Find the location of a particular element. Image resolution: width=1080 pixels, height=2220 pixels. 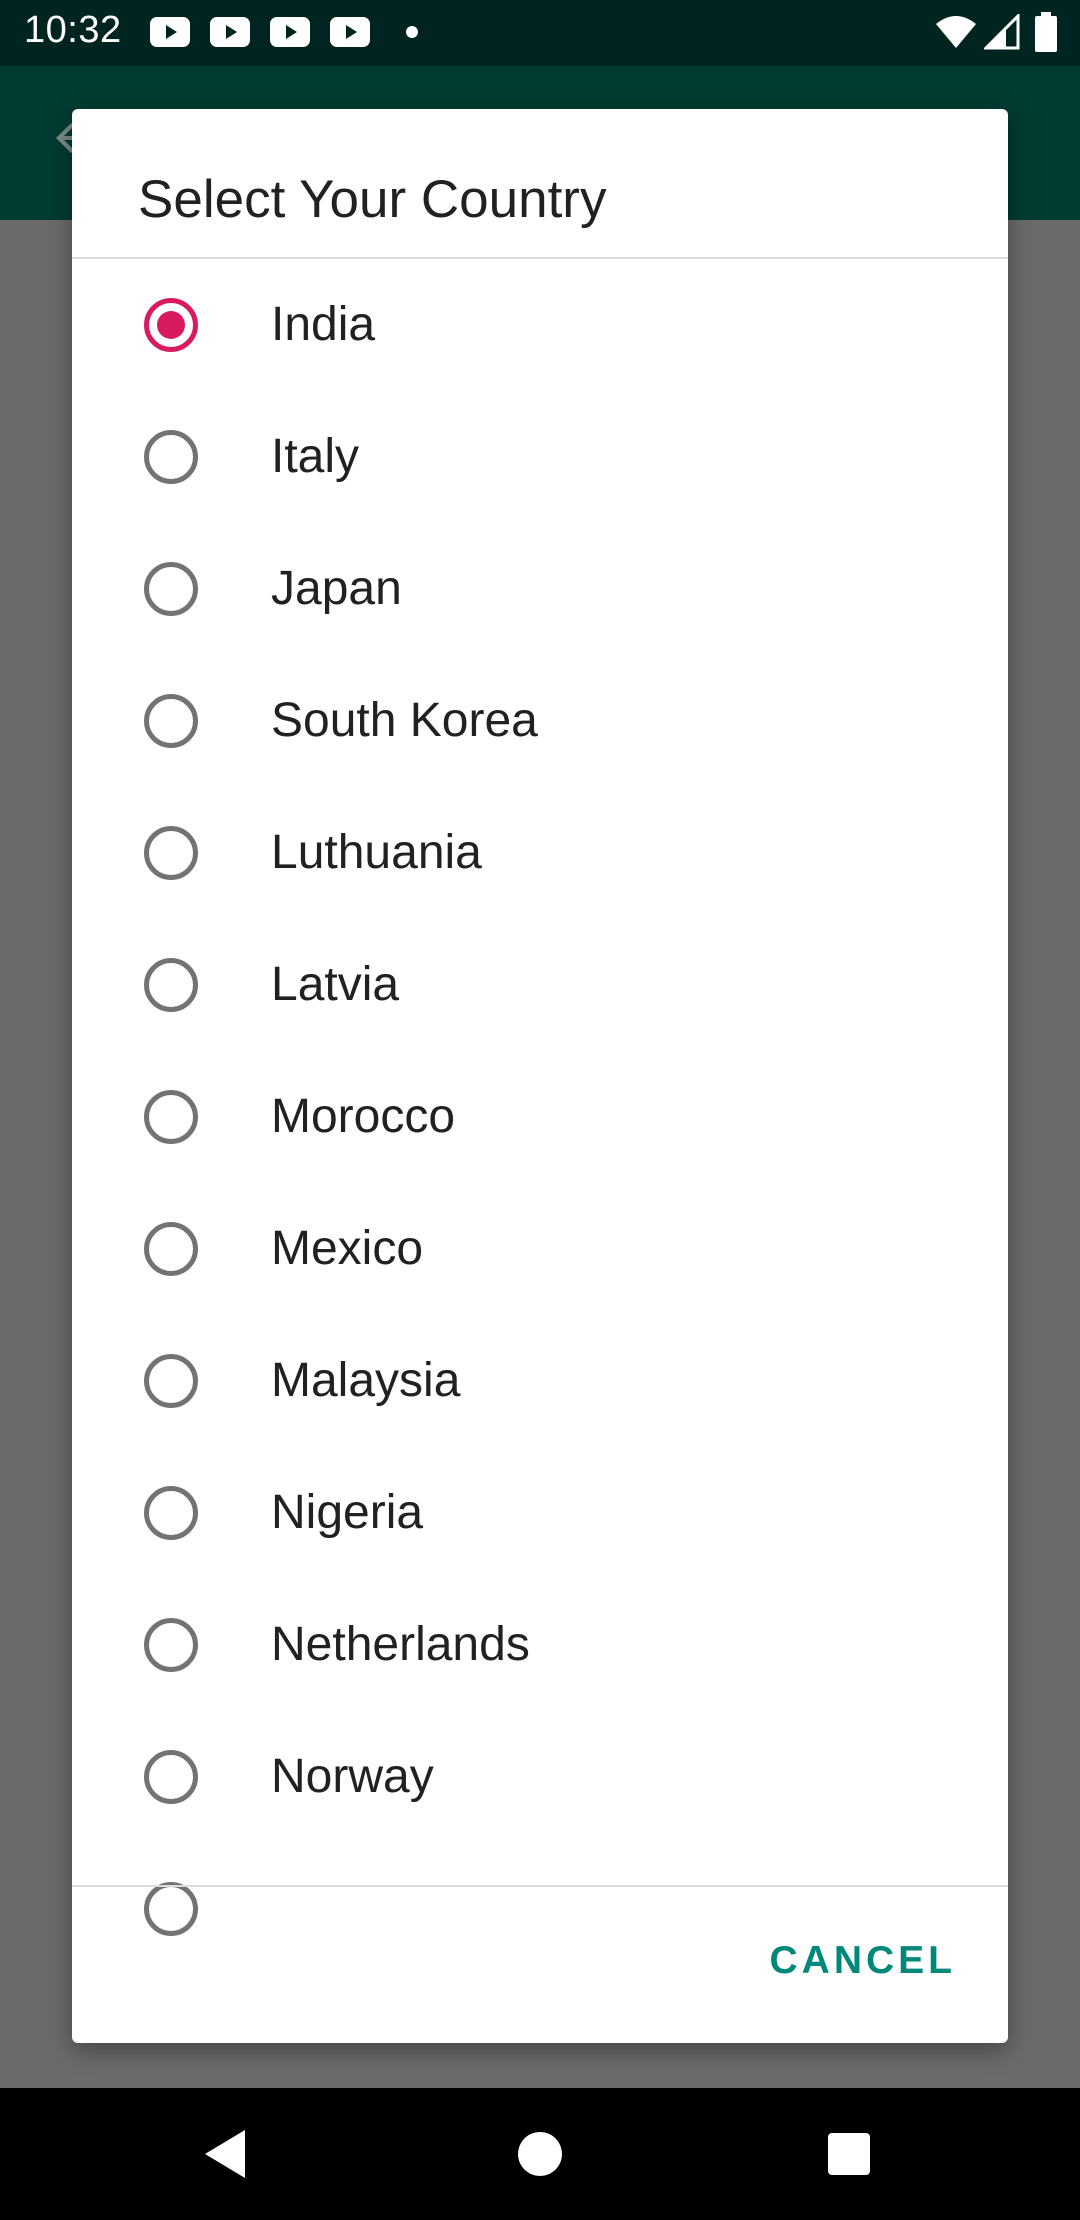

status-bar: 10:32 is located at coordinates (540, 33).